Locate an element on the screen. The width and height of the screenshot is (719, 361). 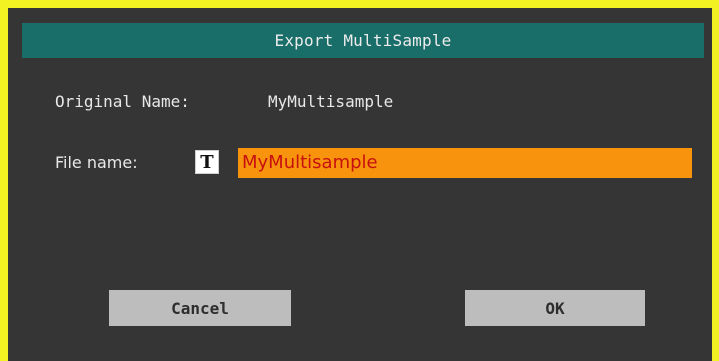
dialog-title: Export MultiSample is located at coordinates (363, 40).